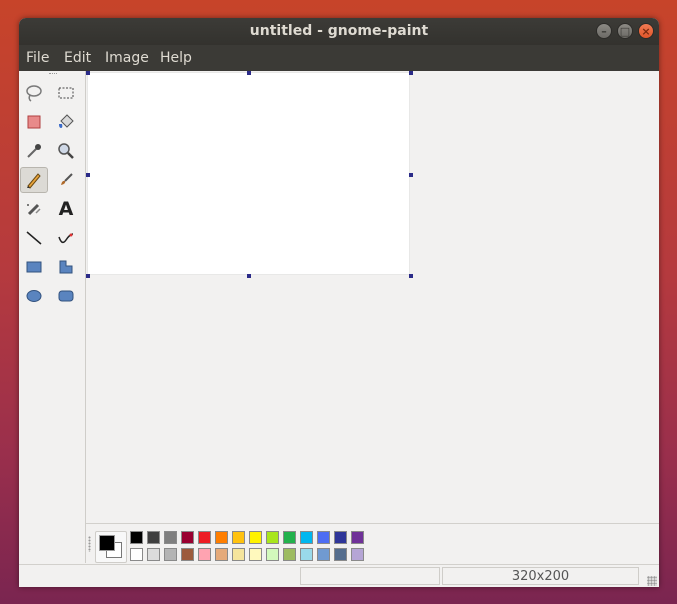 The width and height of the screenshot is (677, 604). I want to click on menu-bar: File Edit Image Help, so click(339, 58).